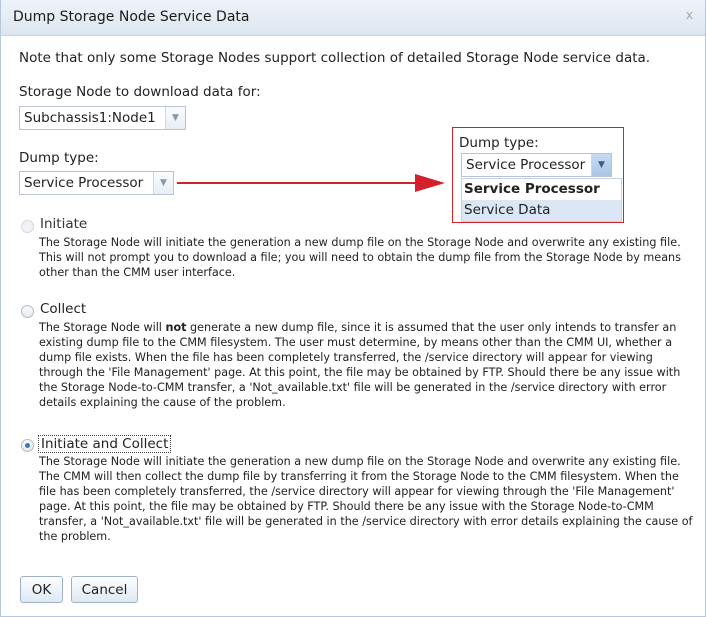 The width and height of the screenshot is (706, 617). Describe the element at coordinates (41, 589) in the screenshot. I see `ok-button: OK` at that location.